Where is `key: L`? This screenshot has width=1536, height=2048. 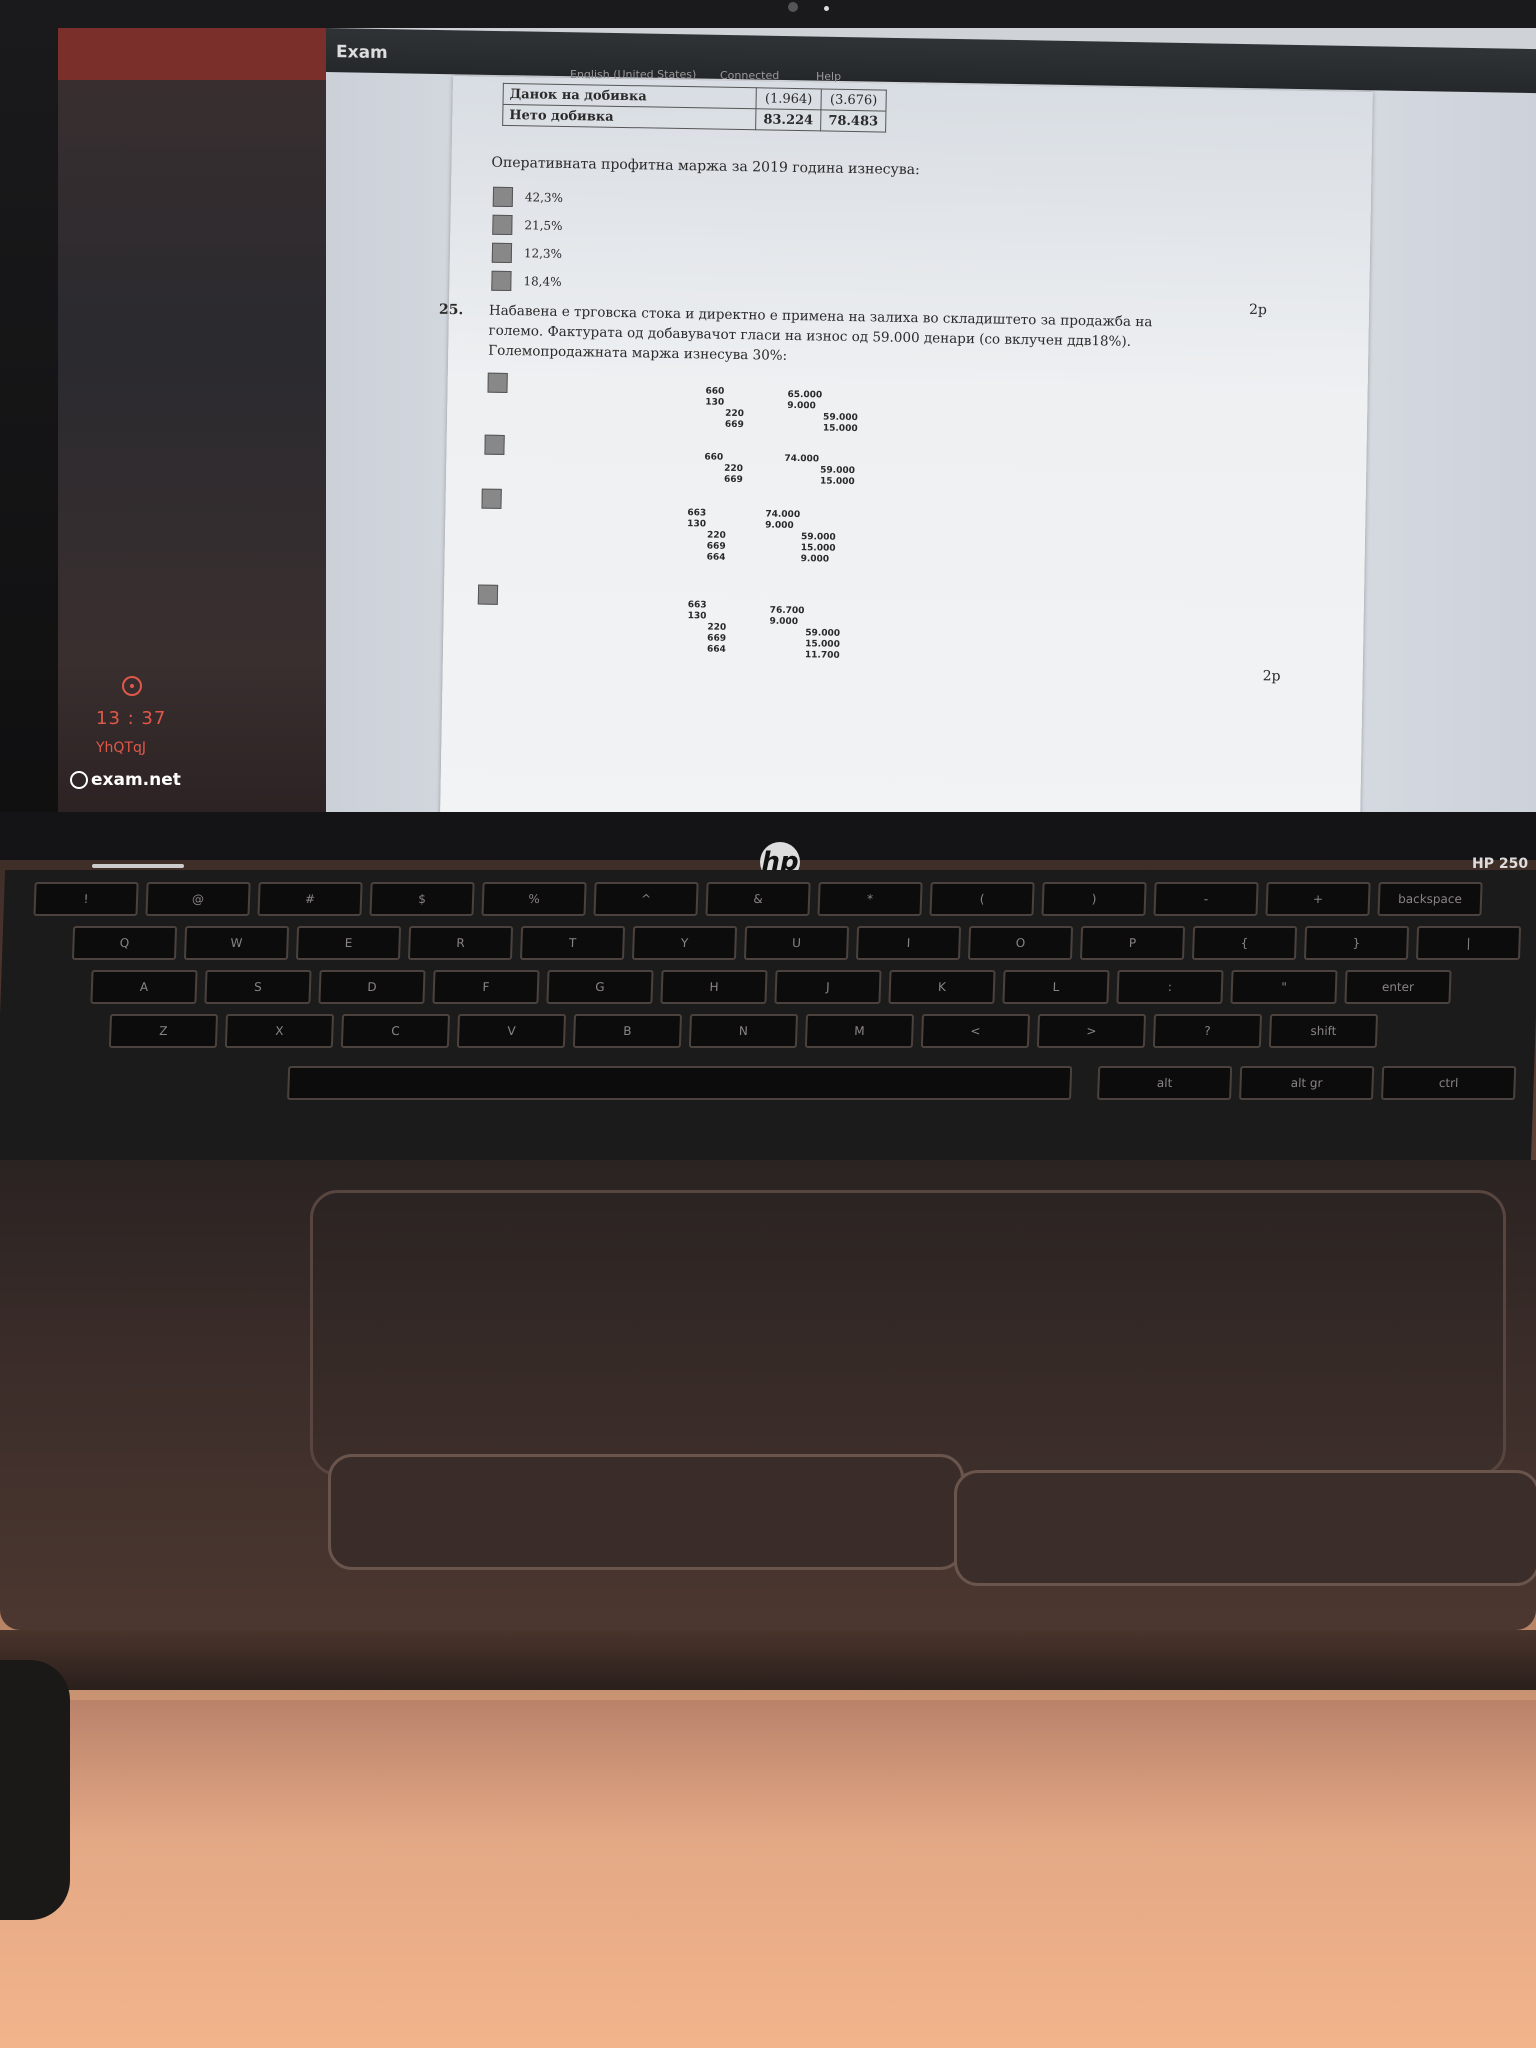
key: L is located at coordinates (1056, 987).